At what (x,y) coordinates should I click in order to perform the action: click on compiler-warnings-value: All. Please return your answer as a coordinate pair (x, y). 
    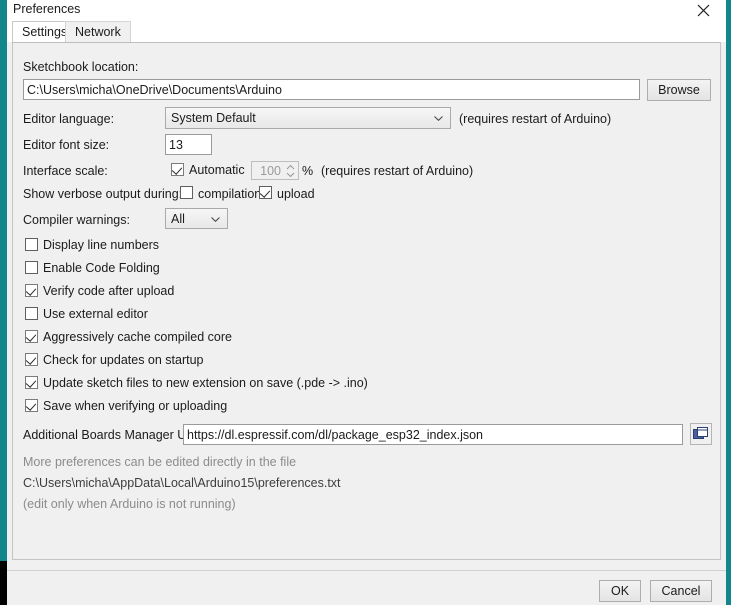
    Looking at the image, I should click on (178, 219).